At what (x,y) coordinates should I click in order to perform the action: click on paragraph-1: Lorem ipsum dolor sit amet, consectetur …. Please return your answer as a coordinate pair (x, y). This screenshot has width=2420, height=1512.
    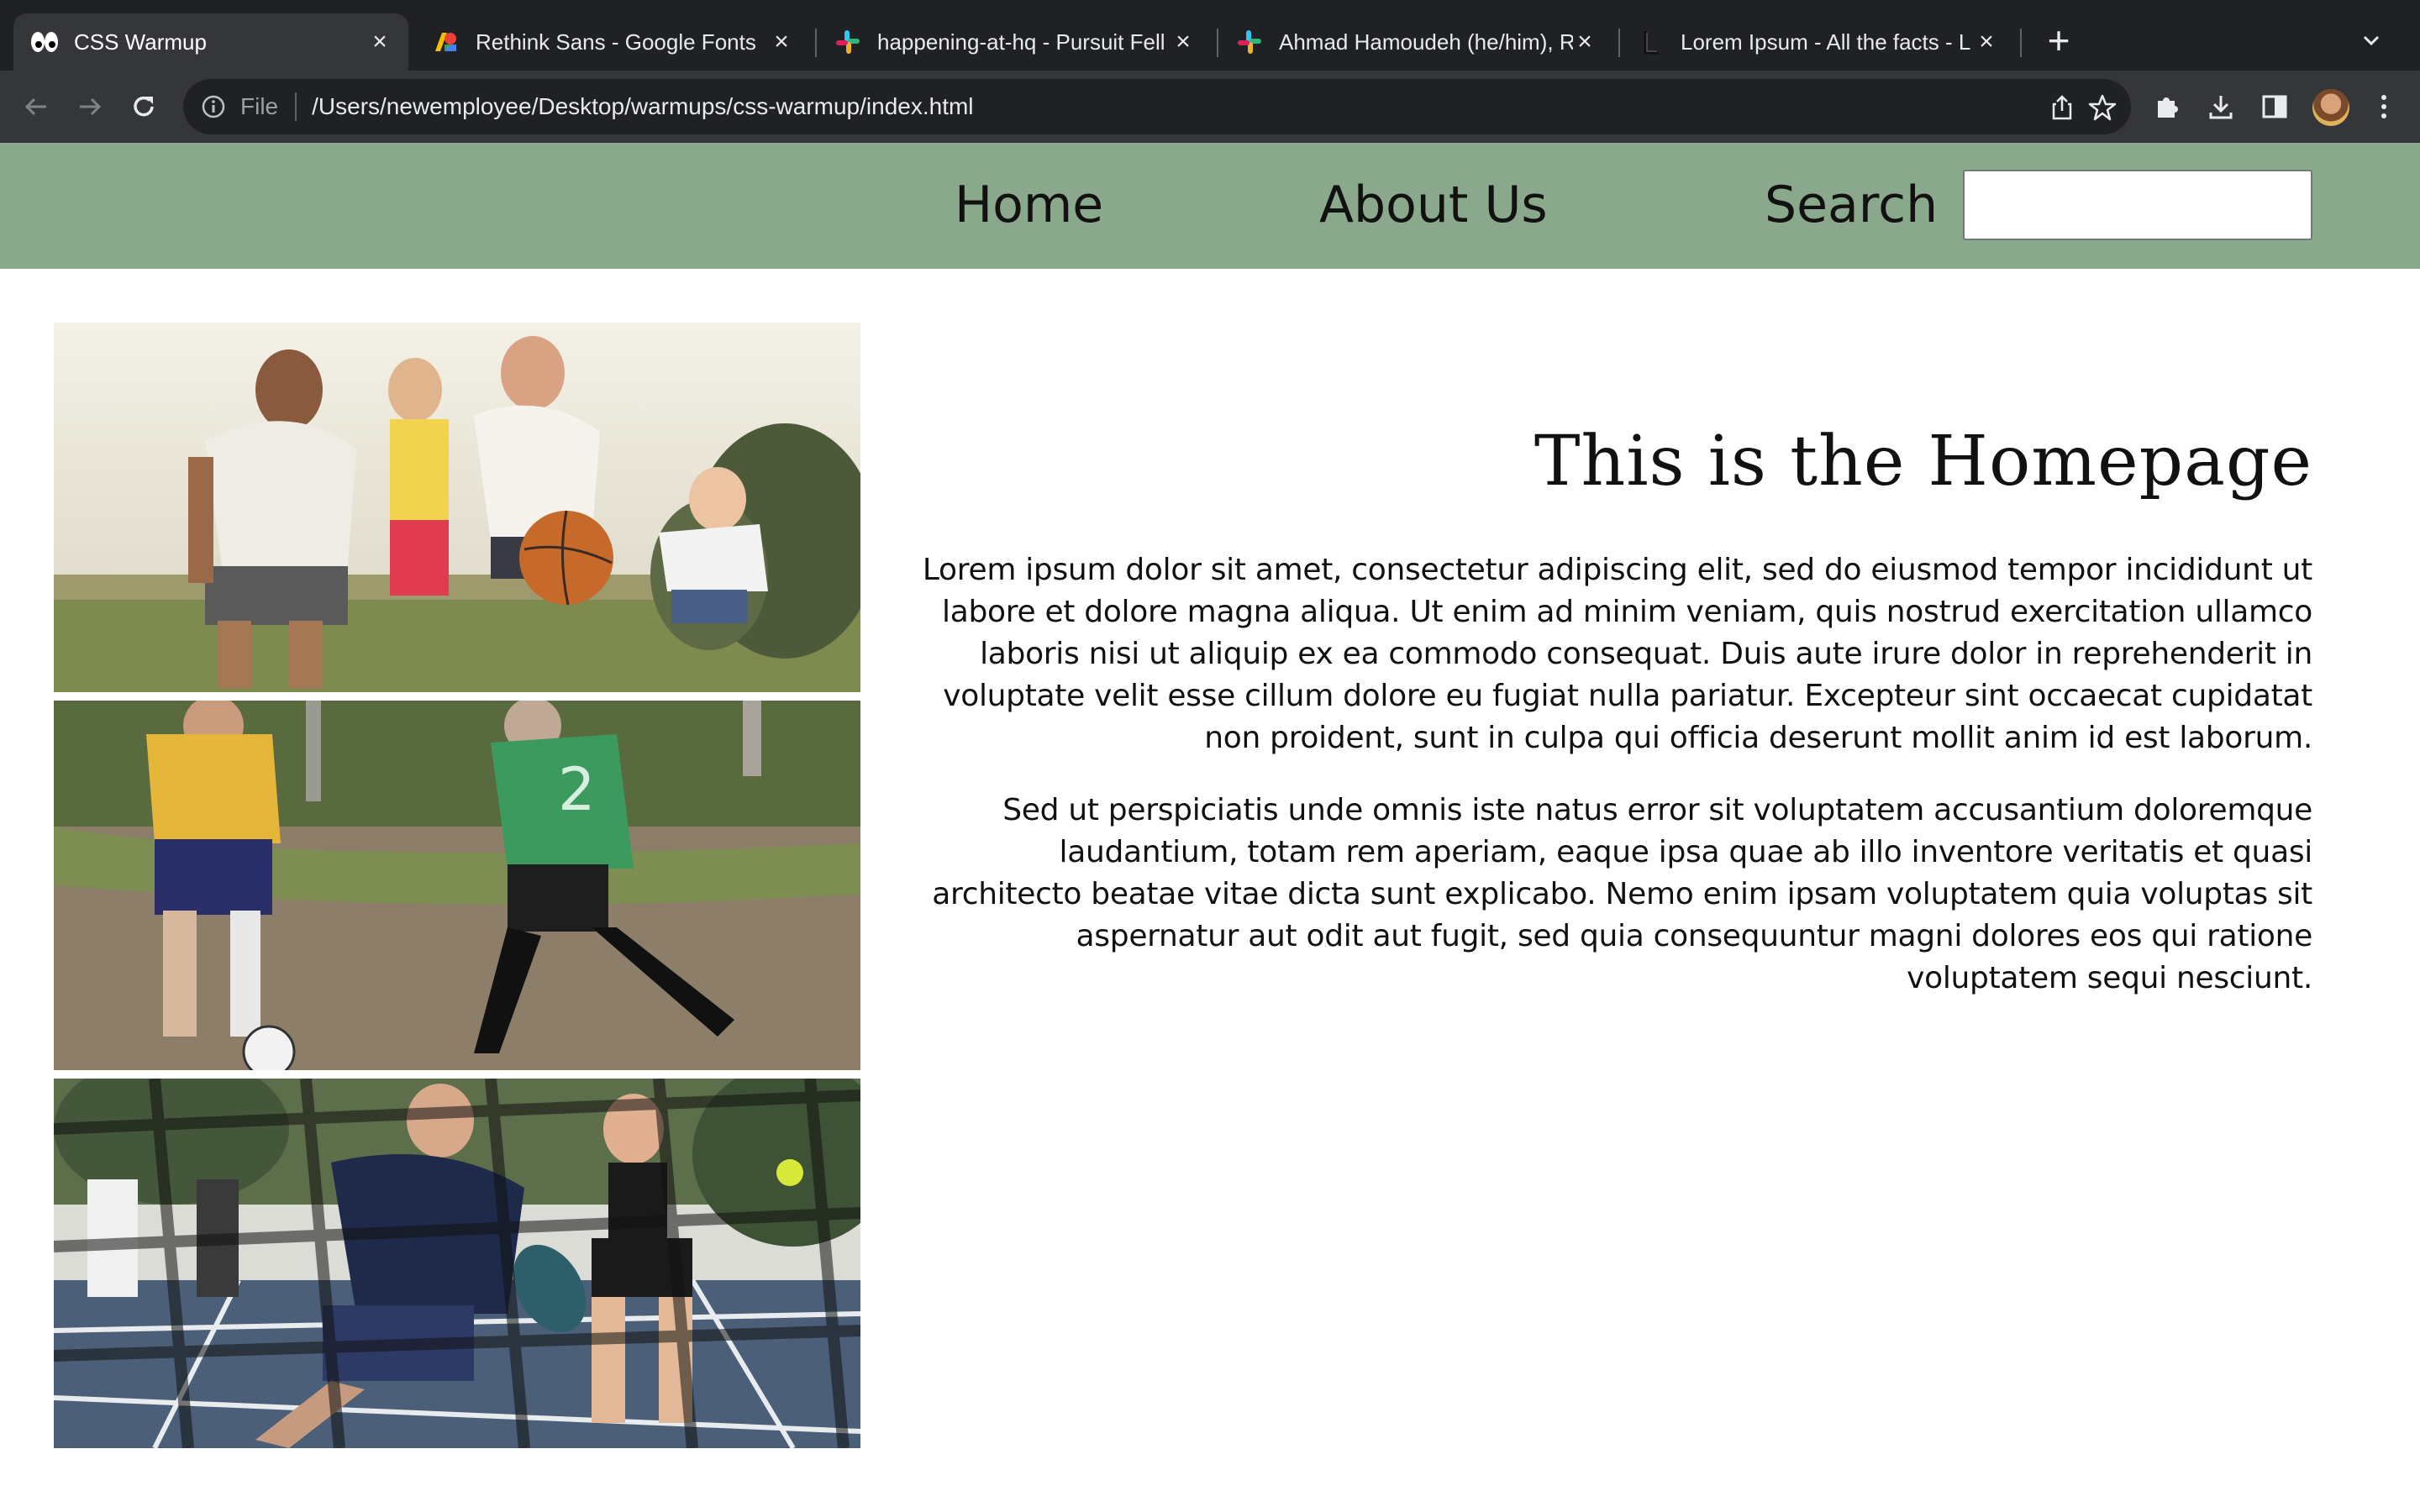
    Looking at the image, I should click on (1617, 654).